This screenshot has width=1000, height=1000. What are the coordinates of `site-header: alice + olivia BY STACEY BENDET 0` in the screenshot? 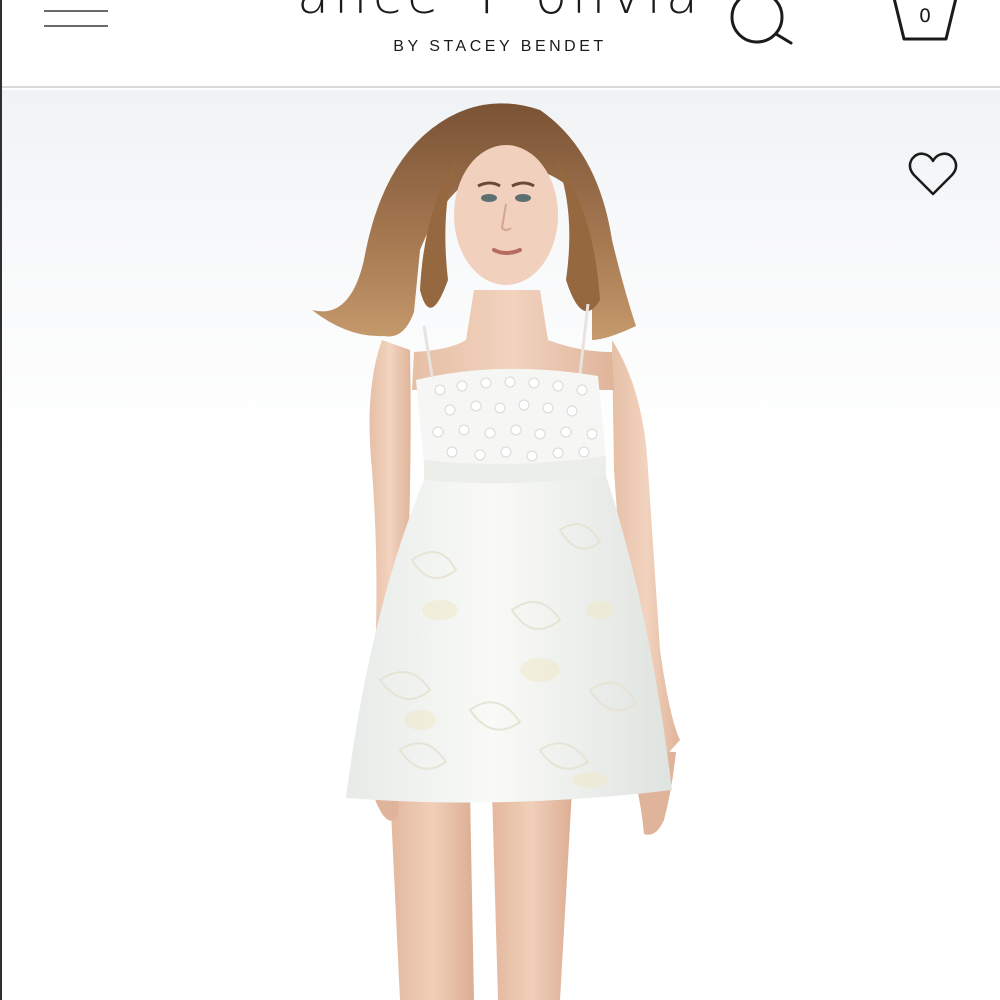 It's located at (500, 44).